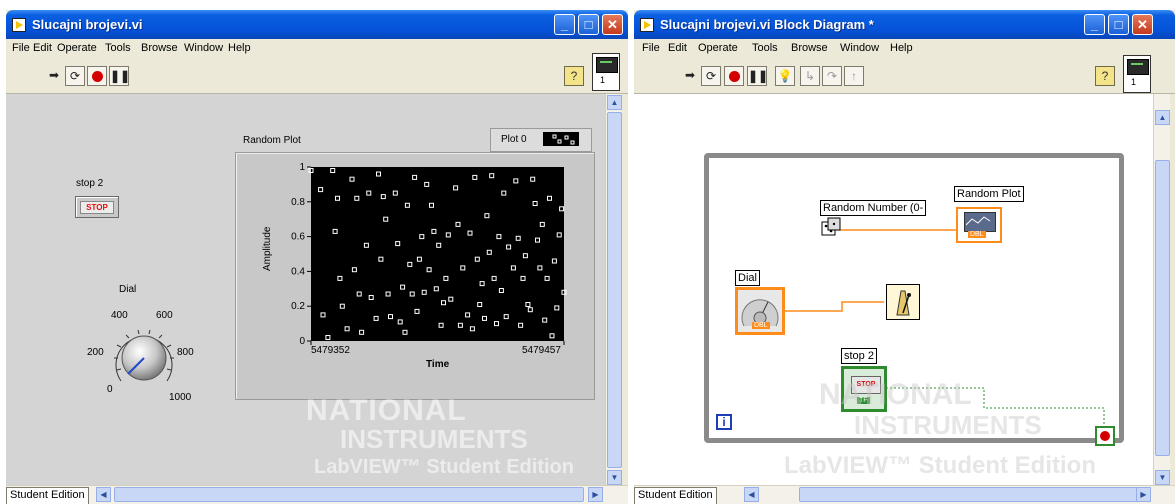 This screenshot has height=504, width=1175. What do you see at coordinates (298, 202) in the screenshot?
I see `y-tick-label: 0.8` at bounding box center [298, 202].